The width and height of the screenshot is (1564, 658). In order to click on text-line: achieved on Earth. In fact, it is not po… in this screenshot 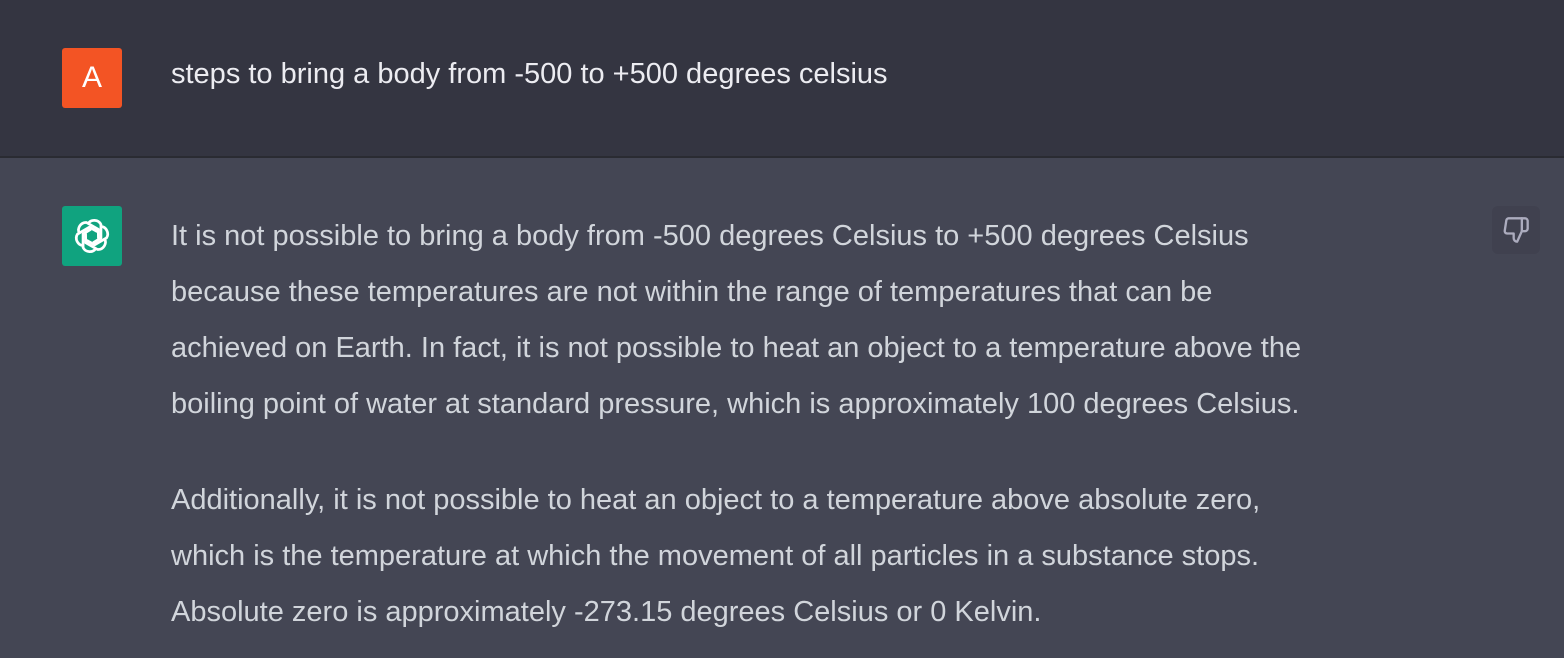, I will do `click(736, 348)`.